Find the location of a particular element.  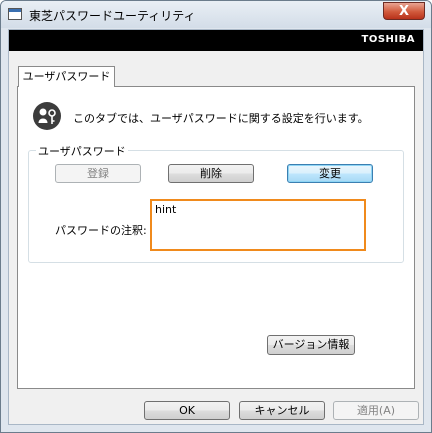

user-key-icon is located at coordinates (47, 116).